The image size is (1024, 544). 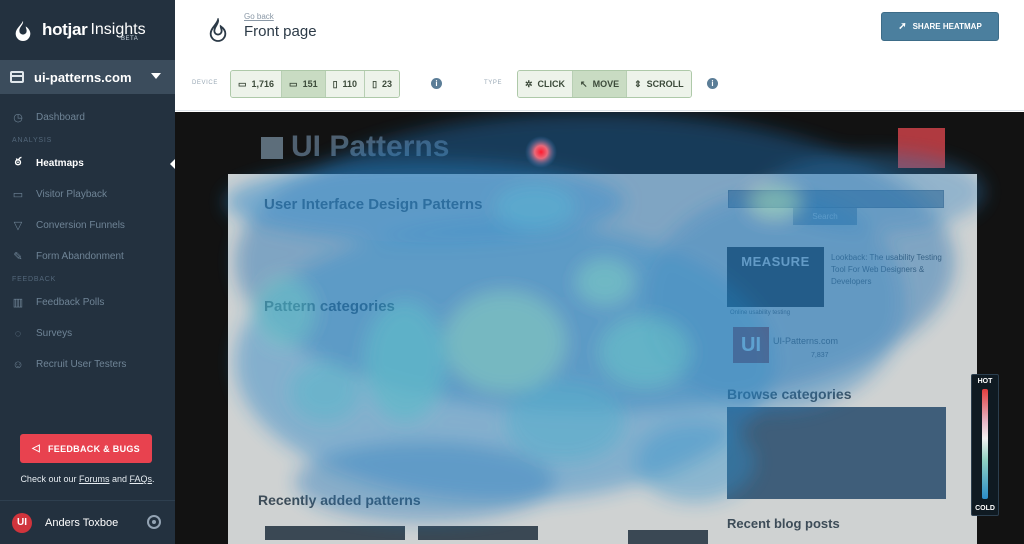 I want to click on device-count: 23, so click(x=387, y=84).